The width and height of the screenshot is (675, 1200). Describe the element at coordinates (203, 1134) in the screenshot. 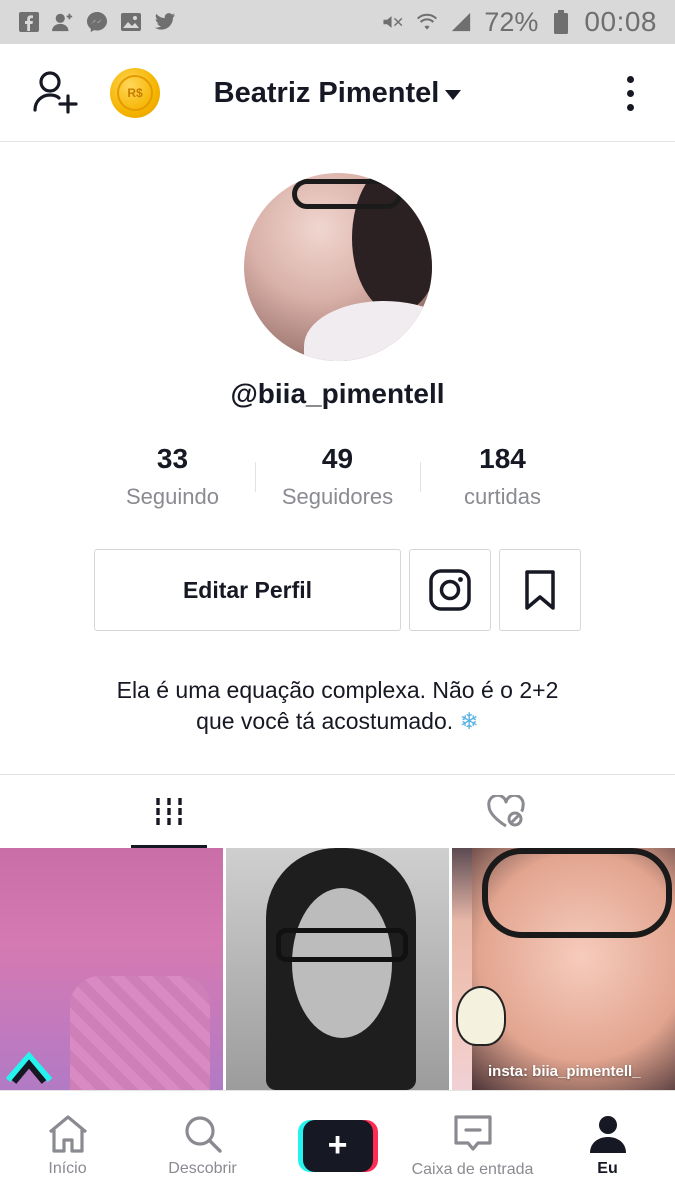

I see `search-icon` at that location.